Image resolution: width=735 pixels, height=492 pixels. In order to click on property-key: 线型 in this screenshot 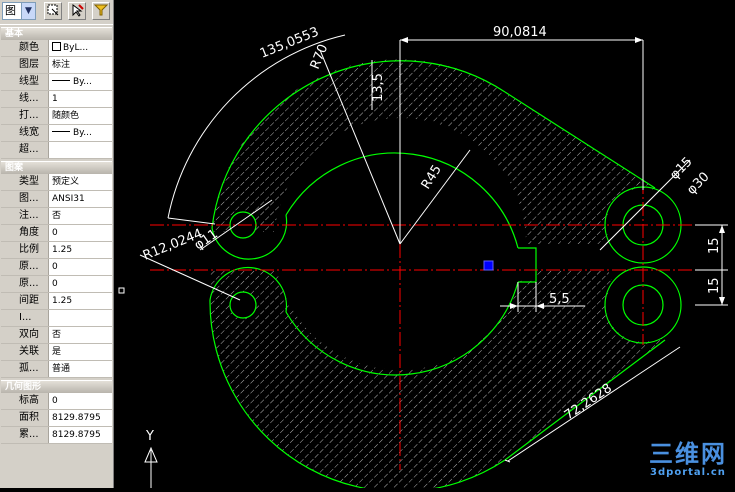, I will do `click(25, 82)`.